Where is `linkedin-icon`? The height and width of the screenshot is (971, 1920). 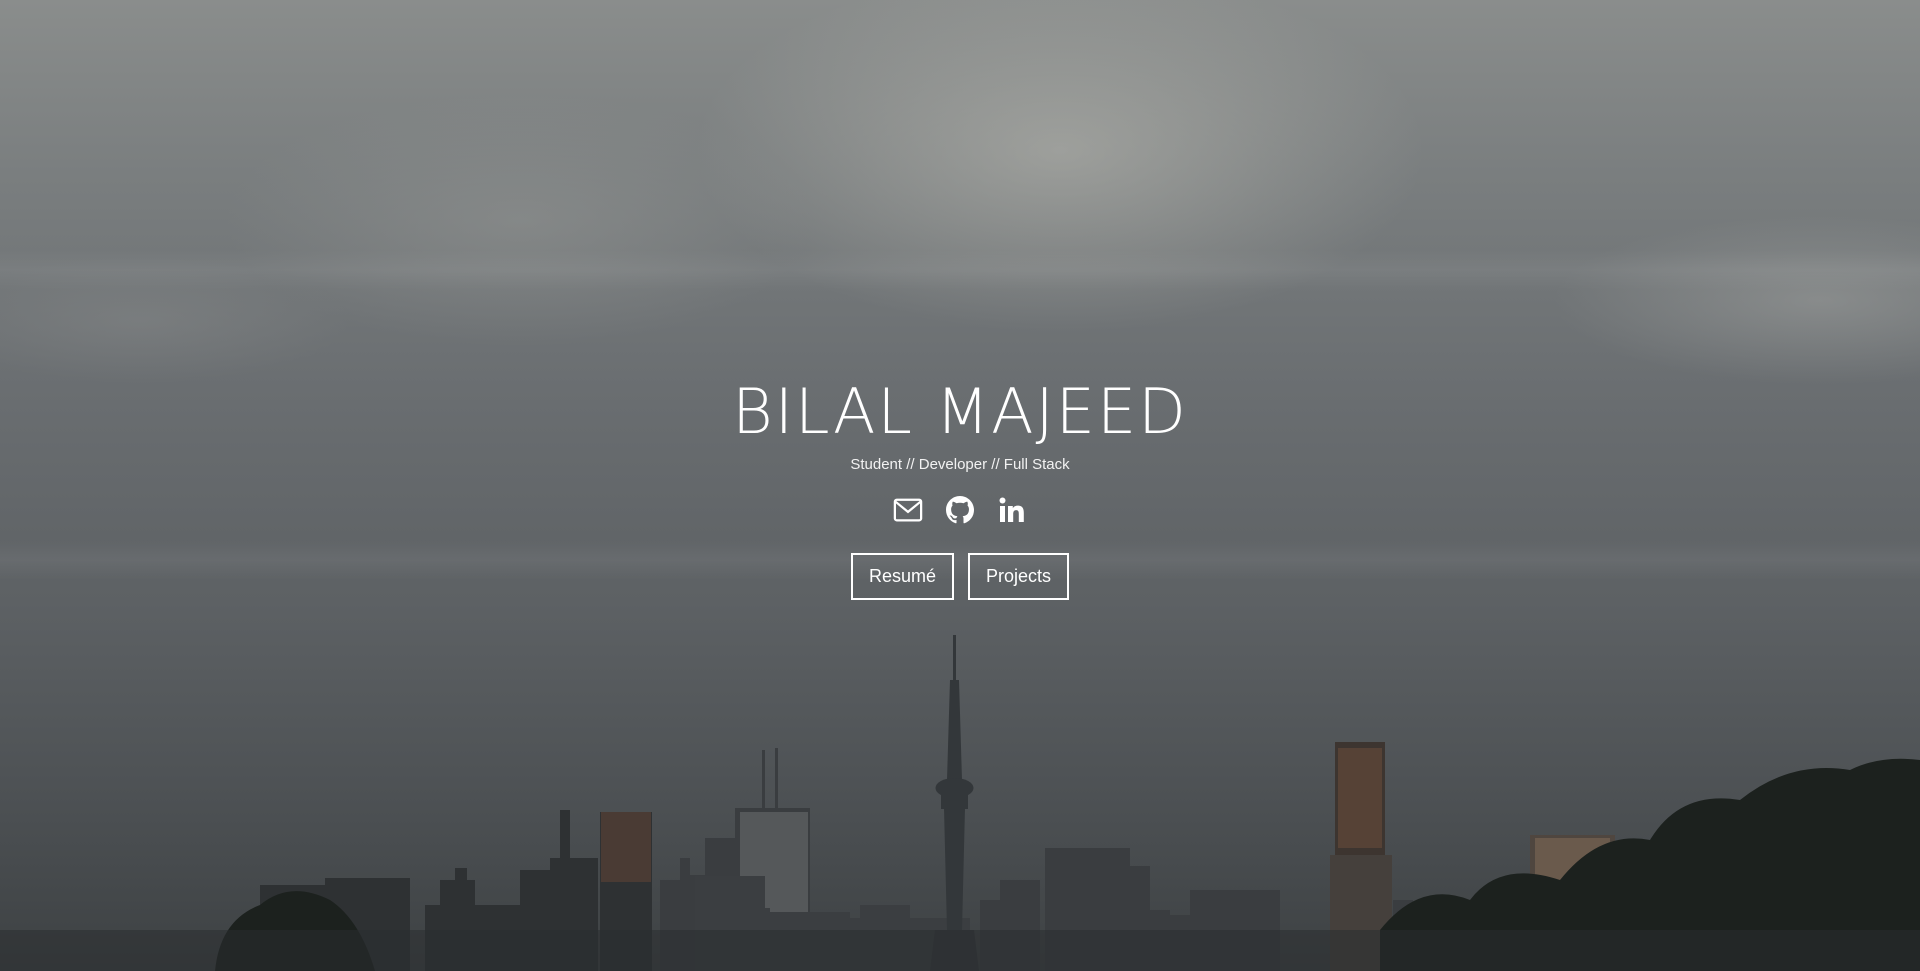 linkedin-icon is located at coordinates (1011, 509).